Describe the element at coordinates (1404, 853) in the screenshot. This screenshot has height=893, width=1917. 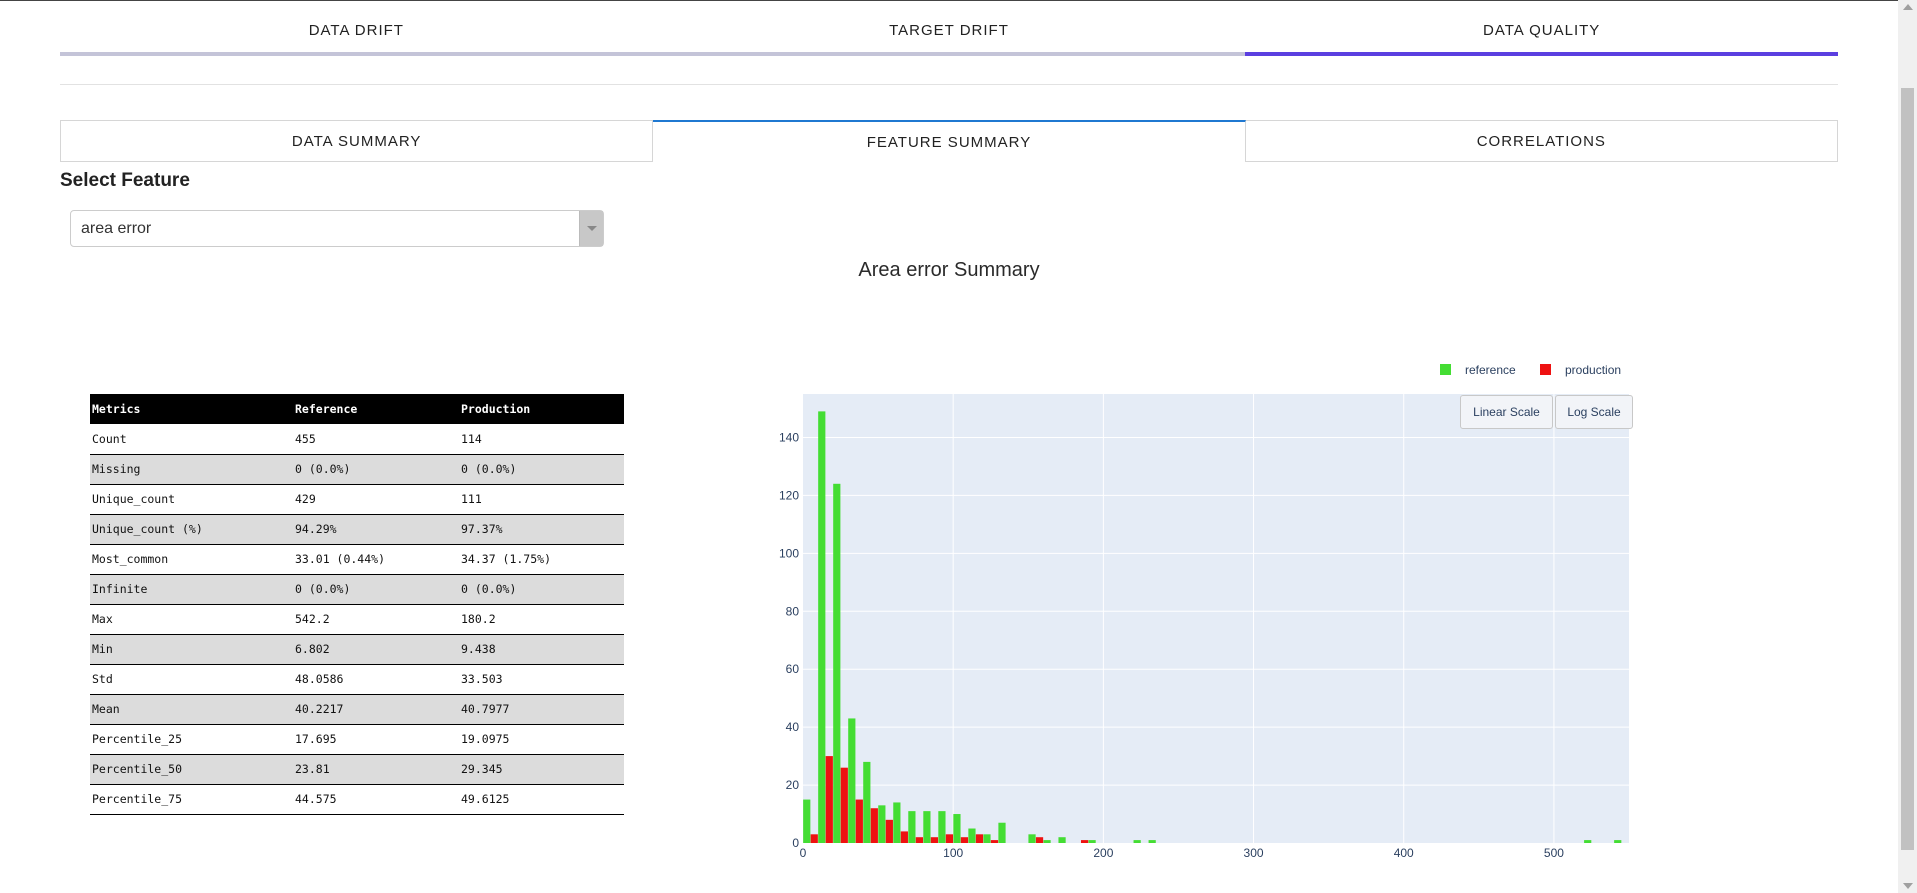
I see `x-tick-label: 400` at that location.